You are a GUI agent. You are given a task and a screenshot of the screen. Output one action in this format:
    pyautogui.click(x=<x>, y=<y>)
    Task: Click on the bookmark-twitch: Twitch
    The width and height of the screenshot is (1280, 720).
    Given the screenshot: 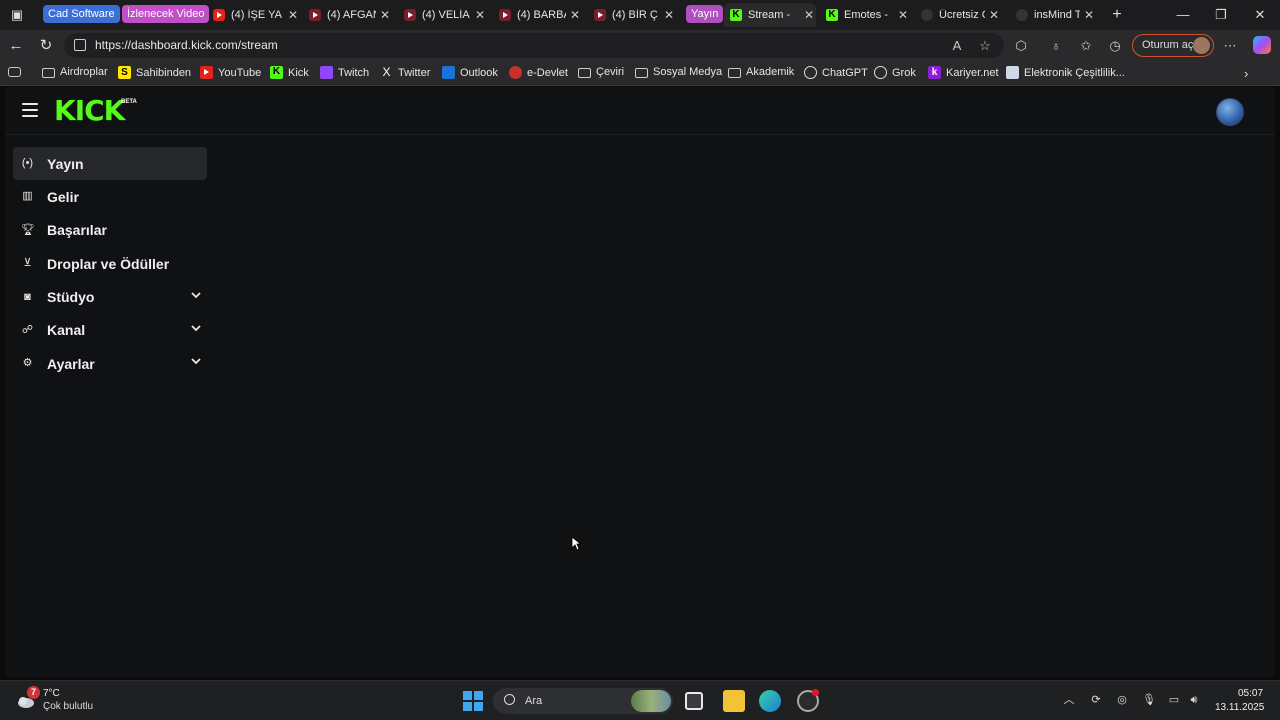 What is the action you would take?
    pyautogui.click(x=344, y=72)
    